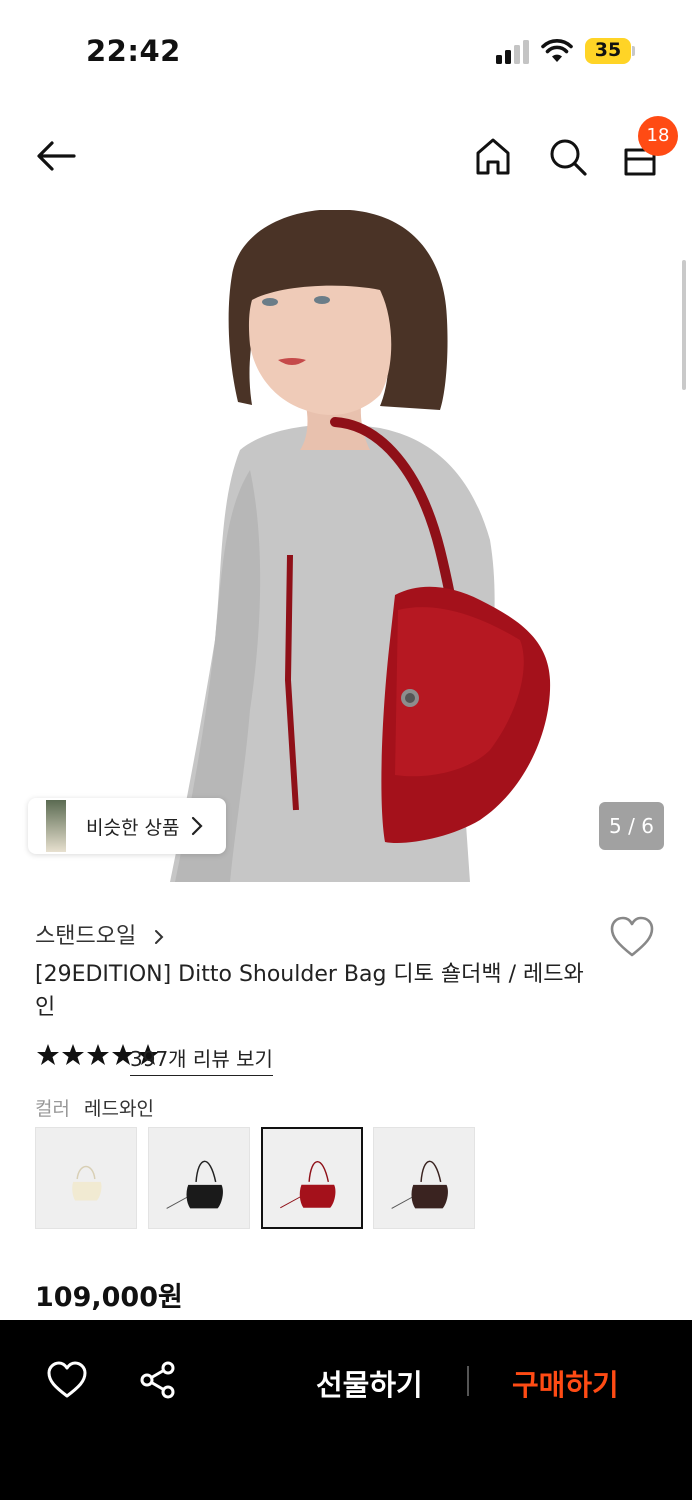 The height and width of the screenshot is (1500, 692). Describe the element at coordinates (369, 1383) in the screenshot. I see `gift-button: 선물하기` at that location.